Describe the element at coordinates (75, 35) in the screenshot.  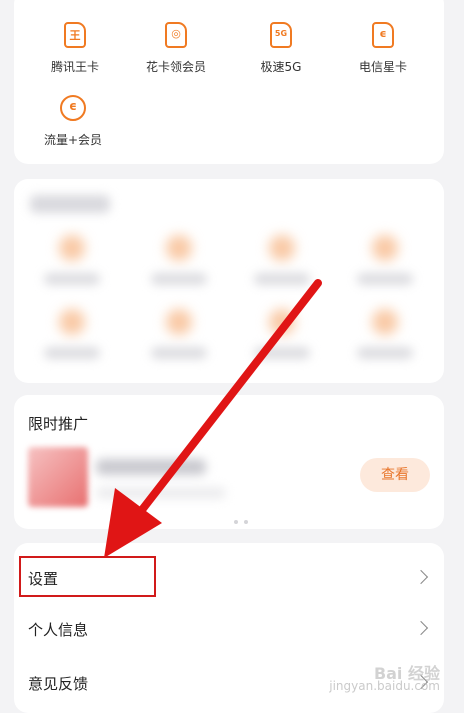
I see `sim-card-wang-icon: 王` at that location.